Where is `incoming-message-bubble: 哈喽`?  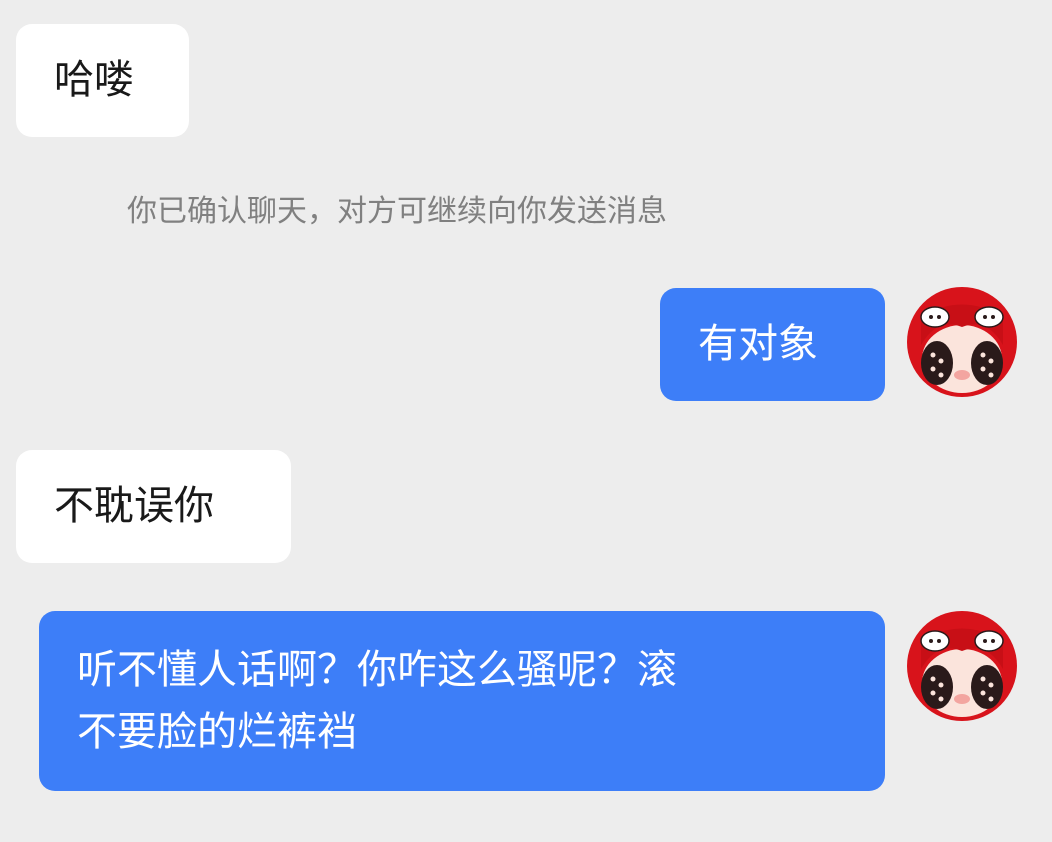 incoming-message-bubble: 哈喽 is located at coordinates (102, 80).